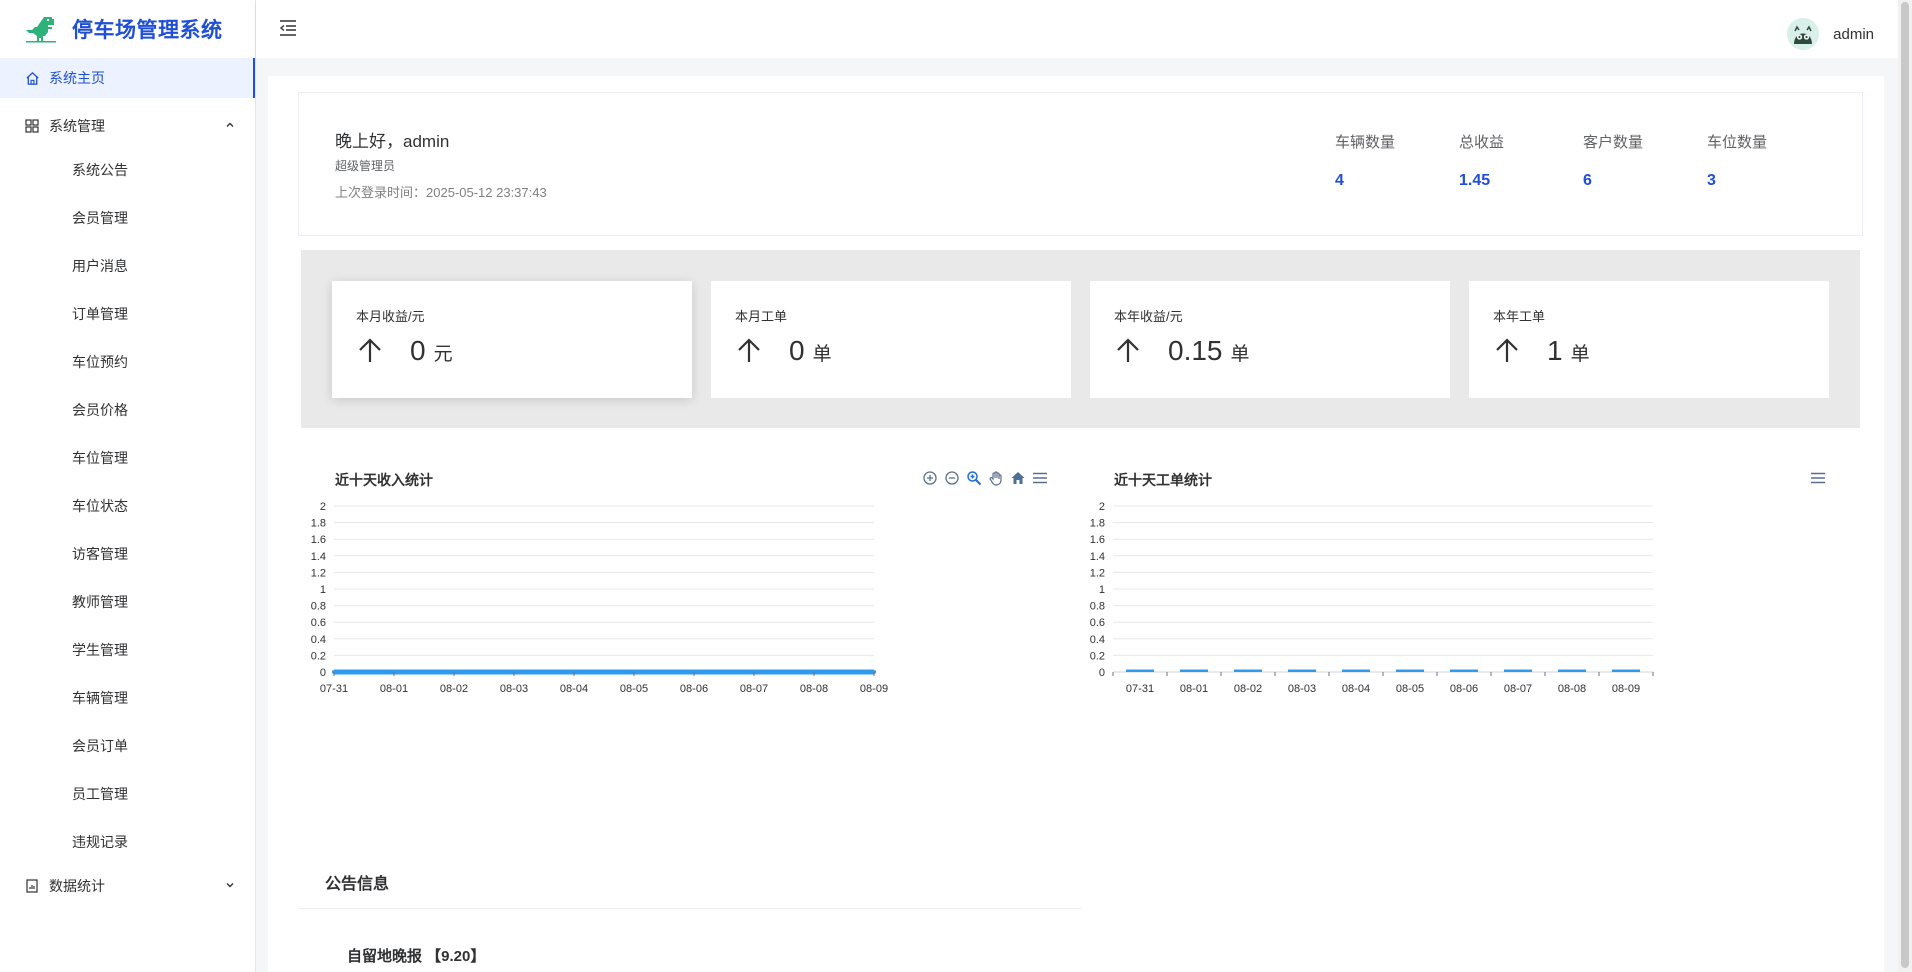  I want to click on sidebar-subitem: 车位状态, so click(127, 506).